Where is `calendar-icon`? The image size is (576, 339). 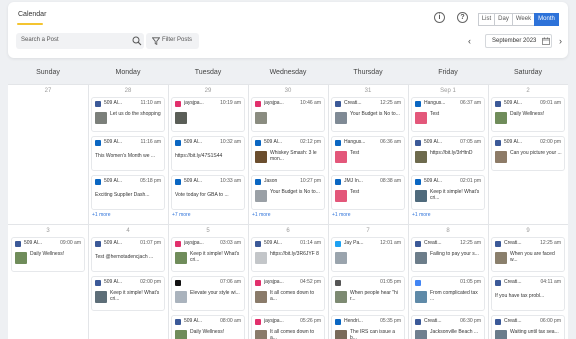
calendar-icon is located at coordinates (546, 41).